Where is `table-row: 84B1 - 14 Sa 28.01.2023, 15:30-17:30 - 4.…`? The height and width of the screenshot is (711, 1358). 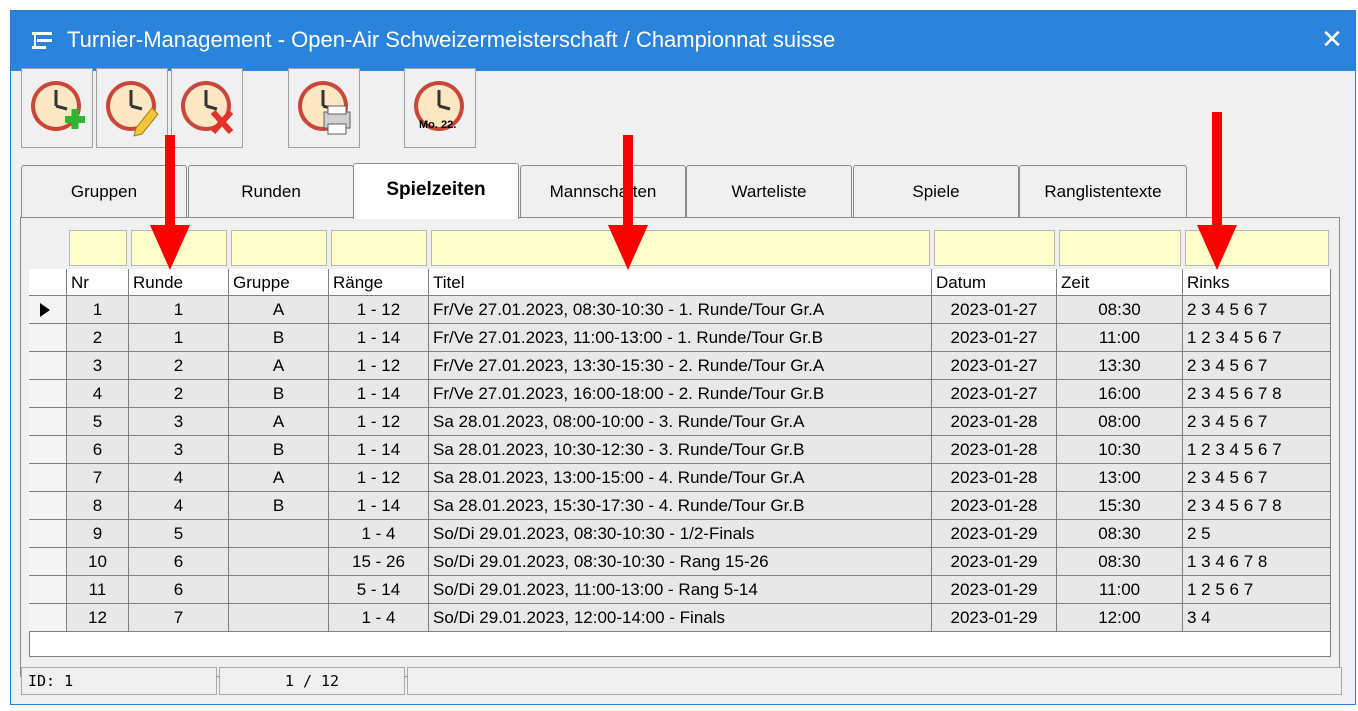
table-row: 84B1 - 14 Sa 28.01.2023, 15:30-17:30 - 4.… is located at coordinates (680, 506).